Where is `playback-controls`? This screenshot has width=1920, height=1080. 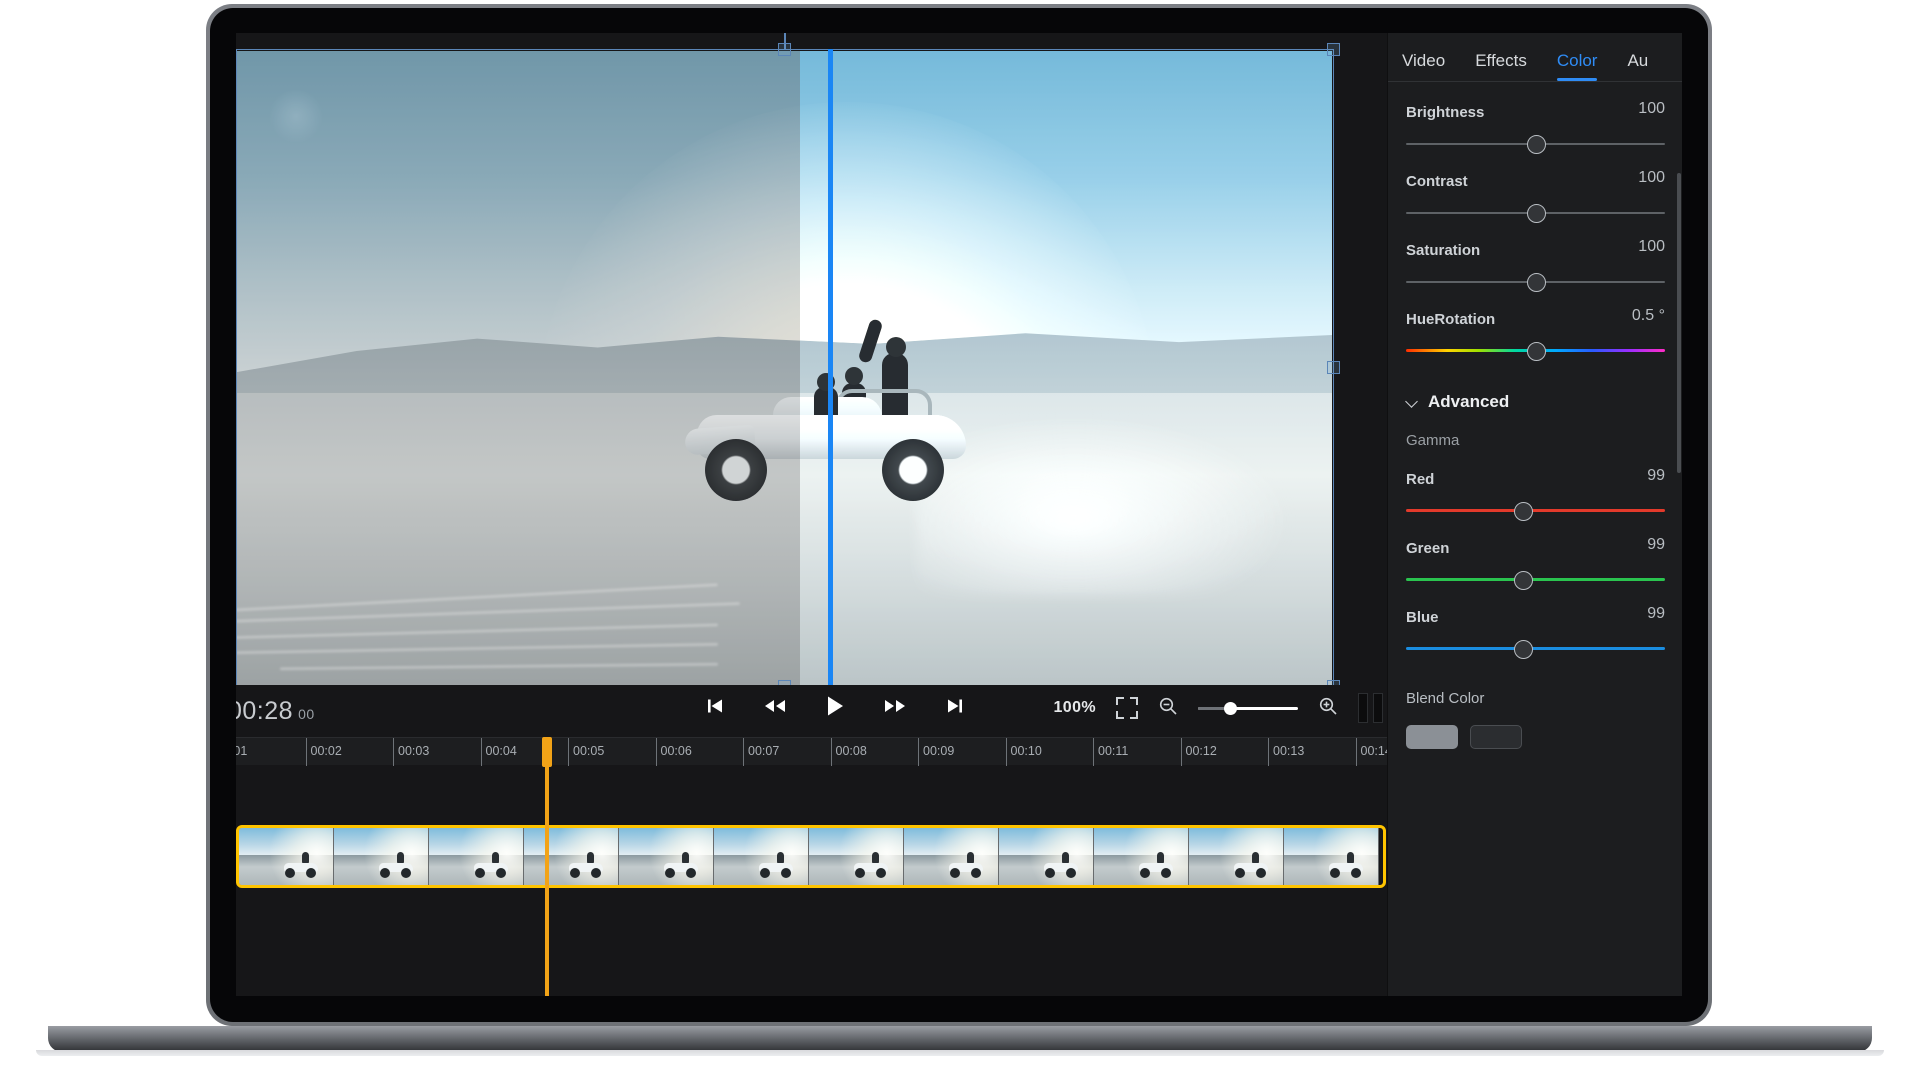
playback-controls is located at coordinates (835, 706).